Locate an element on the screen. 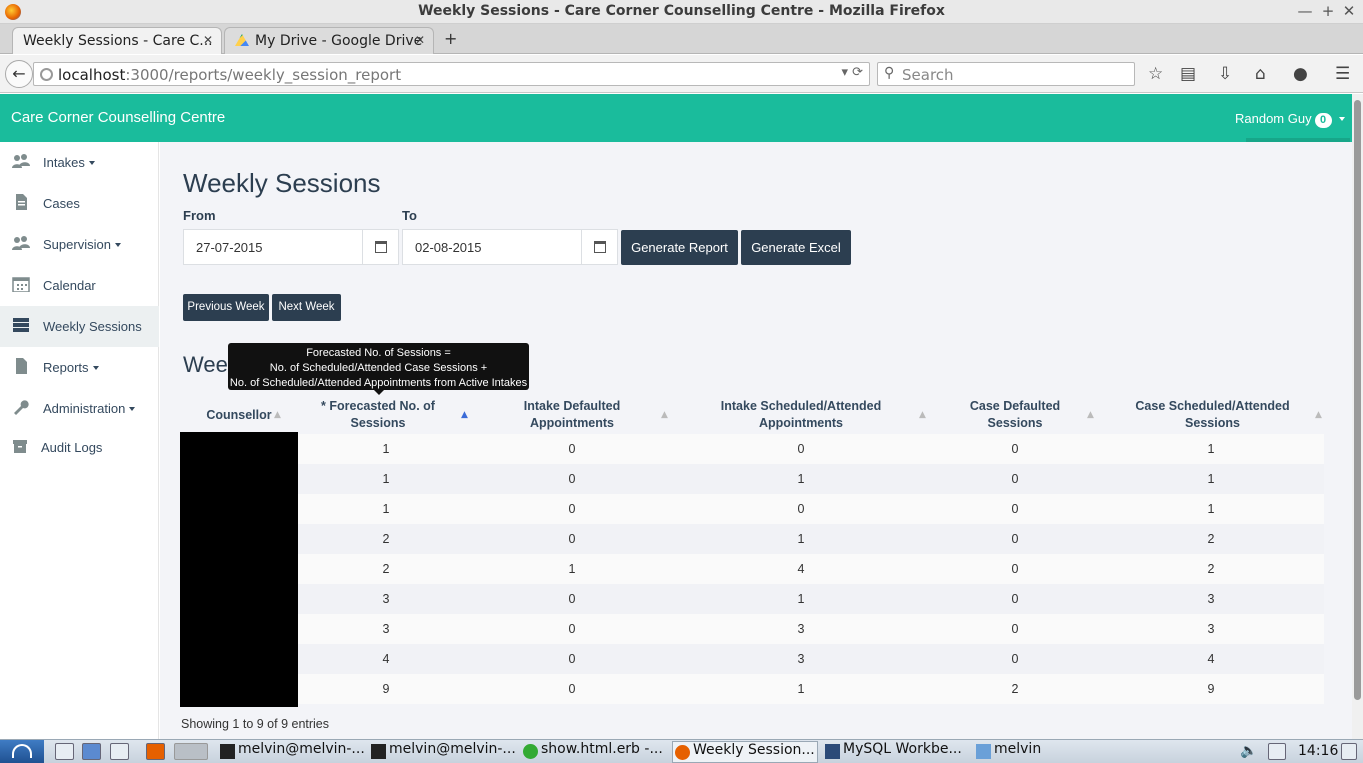 This screenshot has height=763, width=1363. sidebar-item-audit-logs: Audit Logs is located at coordinates (79, 447).